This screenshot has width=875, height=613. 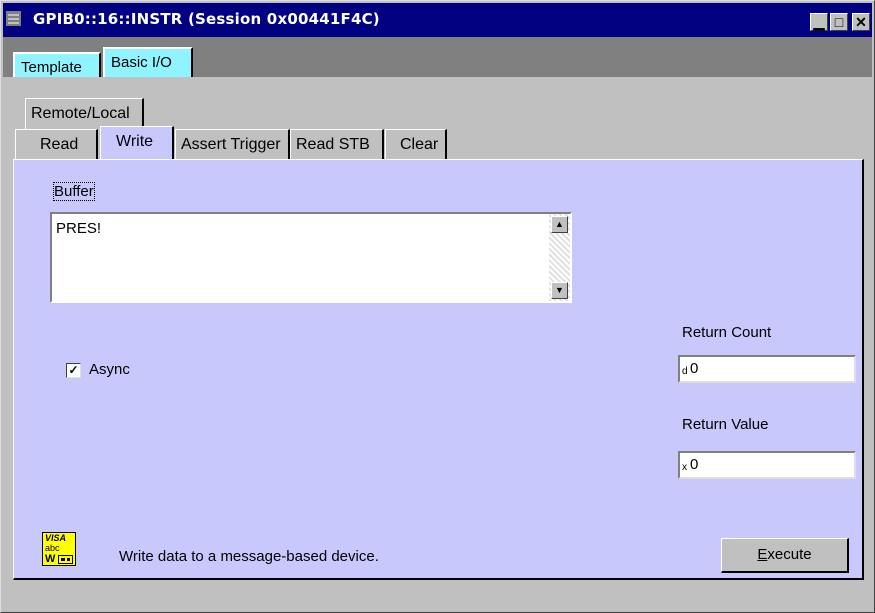 What do you see at coordinates (13, 18) in the screenshot?
I see `app-icon` at bounding box center [13, 18].